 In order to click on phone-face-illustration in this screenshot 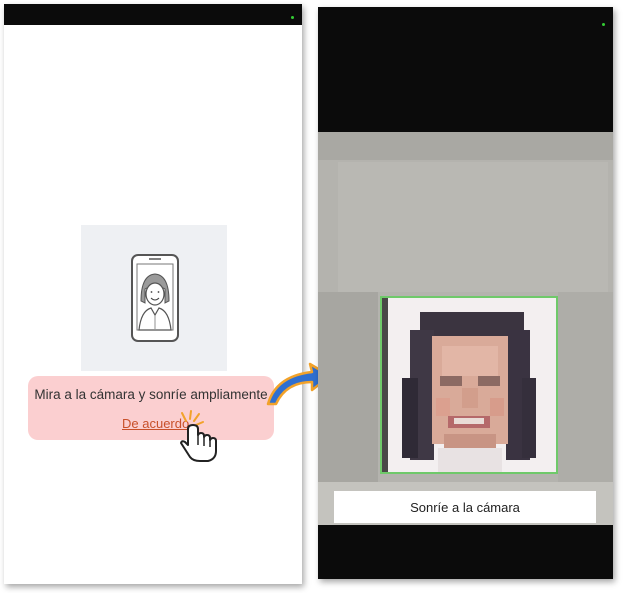, I will do `click(154, 298)`.